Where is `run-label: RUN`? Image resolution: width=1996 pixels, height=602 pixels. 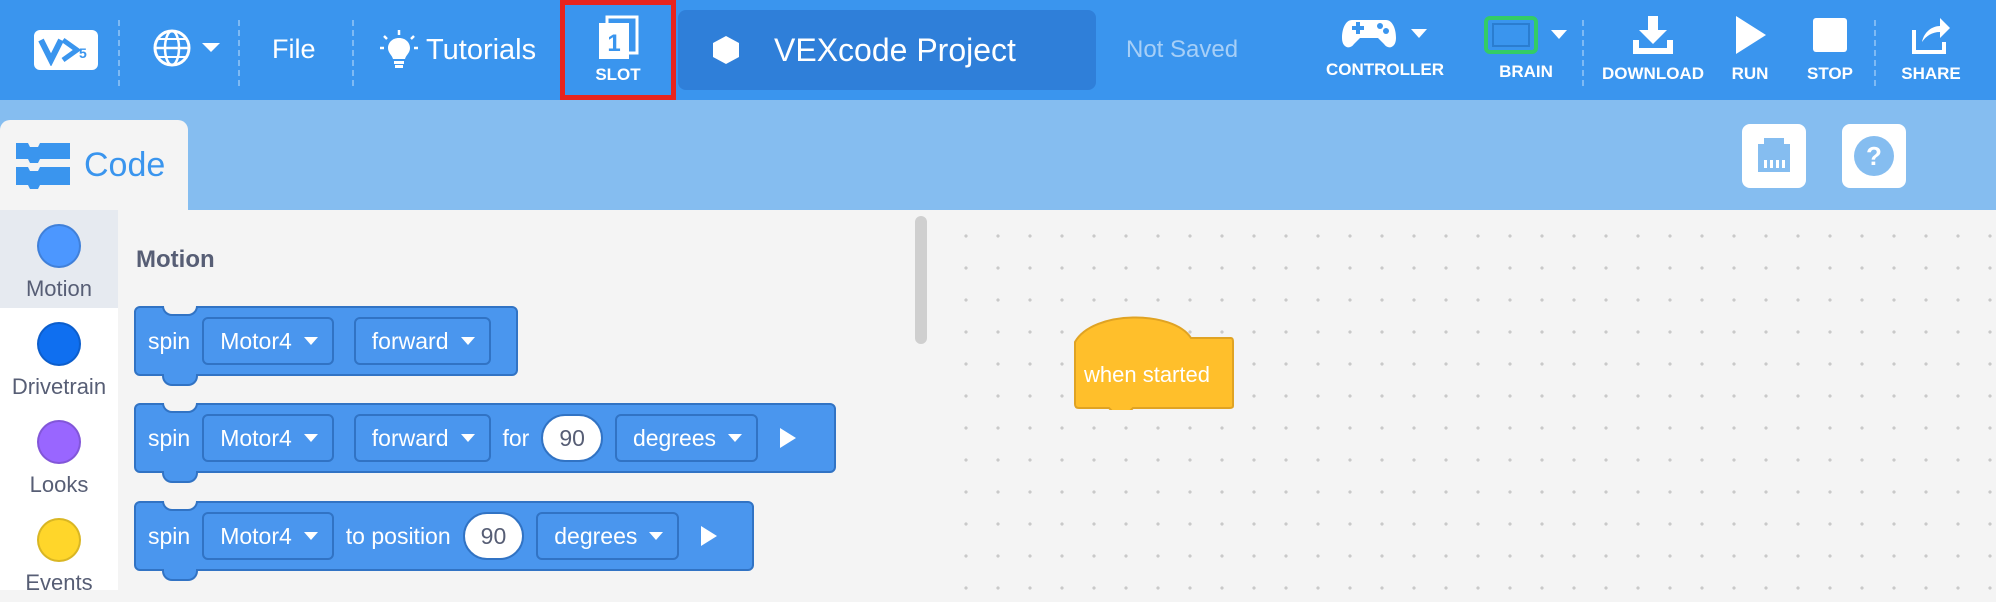 run-label: RUN is located at coordinates (1750, 73).